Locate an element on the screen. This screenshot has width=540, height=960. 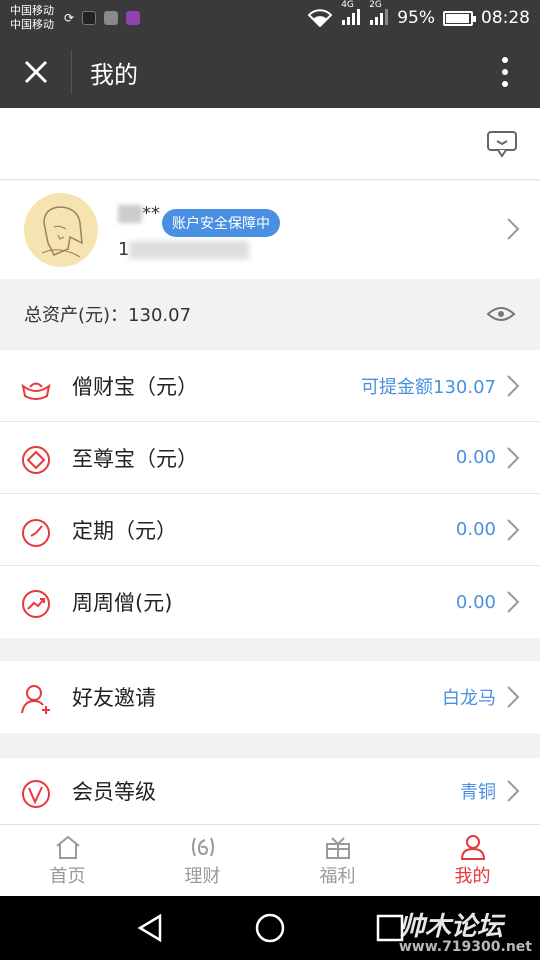
item-value: 青铜 is located at coordinates (478, 792).